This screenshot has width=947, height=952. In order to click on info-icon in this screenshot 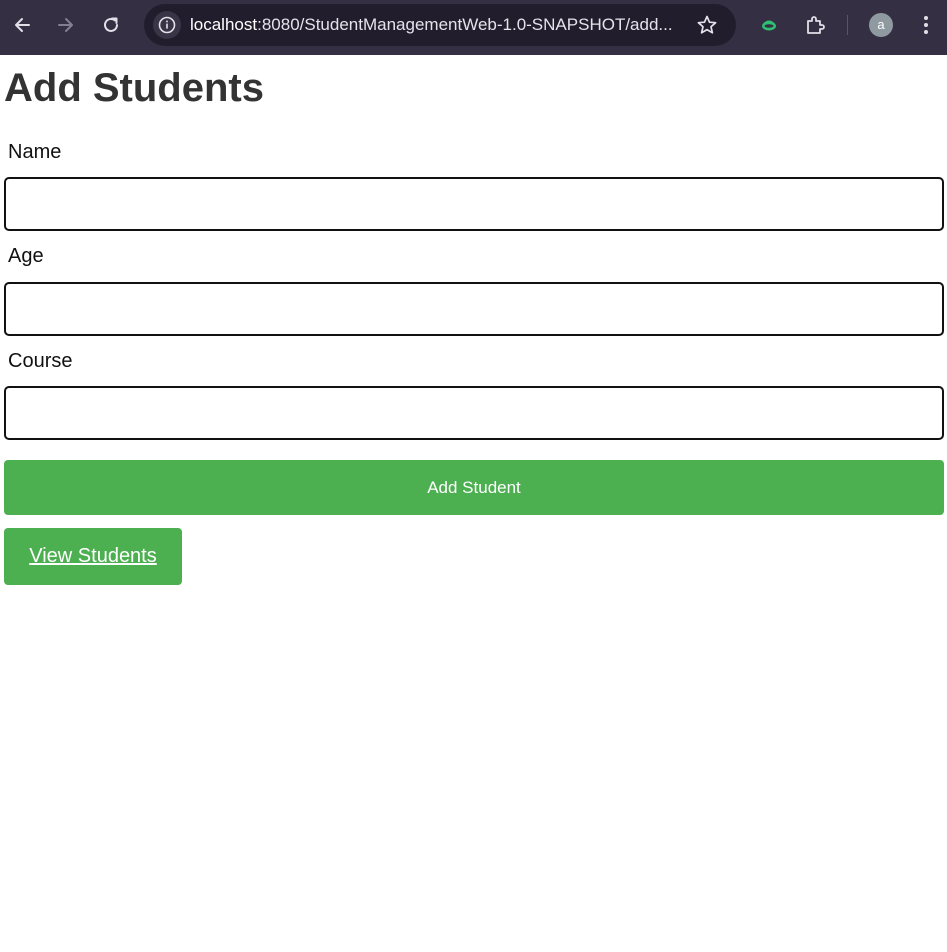, I will do `click(167, 25)`.